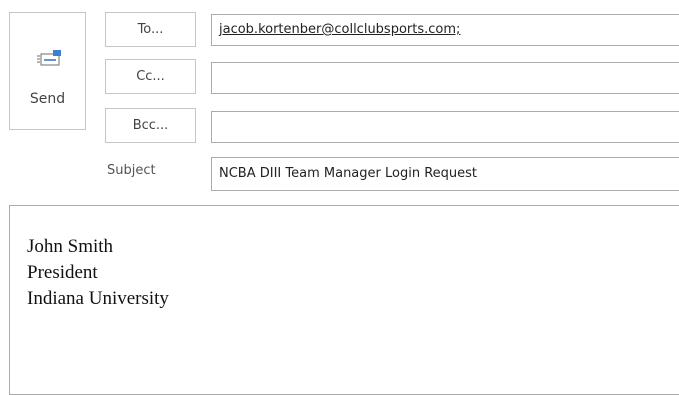 Image resolution: width=679 pixels, height=395 pixels. I want to click on bcc-field, so click(445, 127).